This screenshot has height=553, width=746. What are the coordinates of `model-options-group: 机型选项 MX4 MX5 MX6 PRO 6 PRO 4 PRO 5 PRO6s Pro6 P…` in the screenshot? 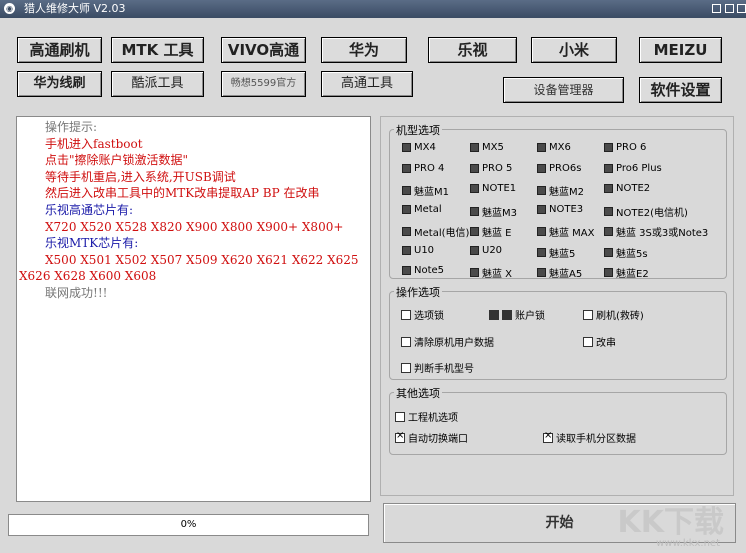 It's located at (558, 201).